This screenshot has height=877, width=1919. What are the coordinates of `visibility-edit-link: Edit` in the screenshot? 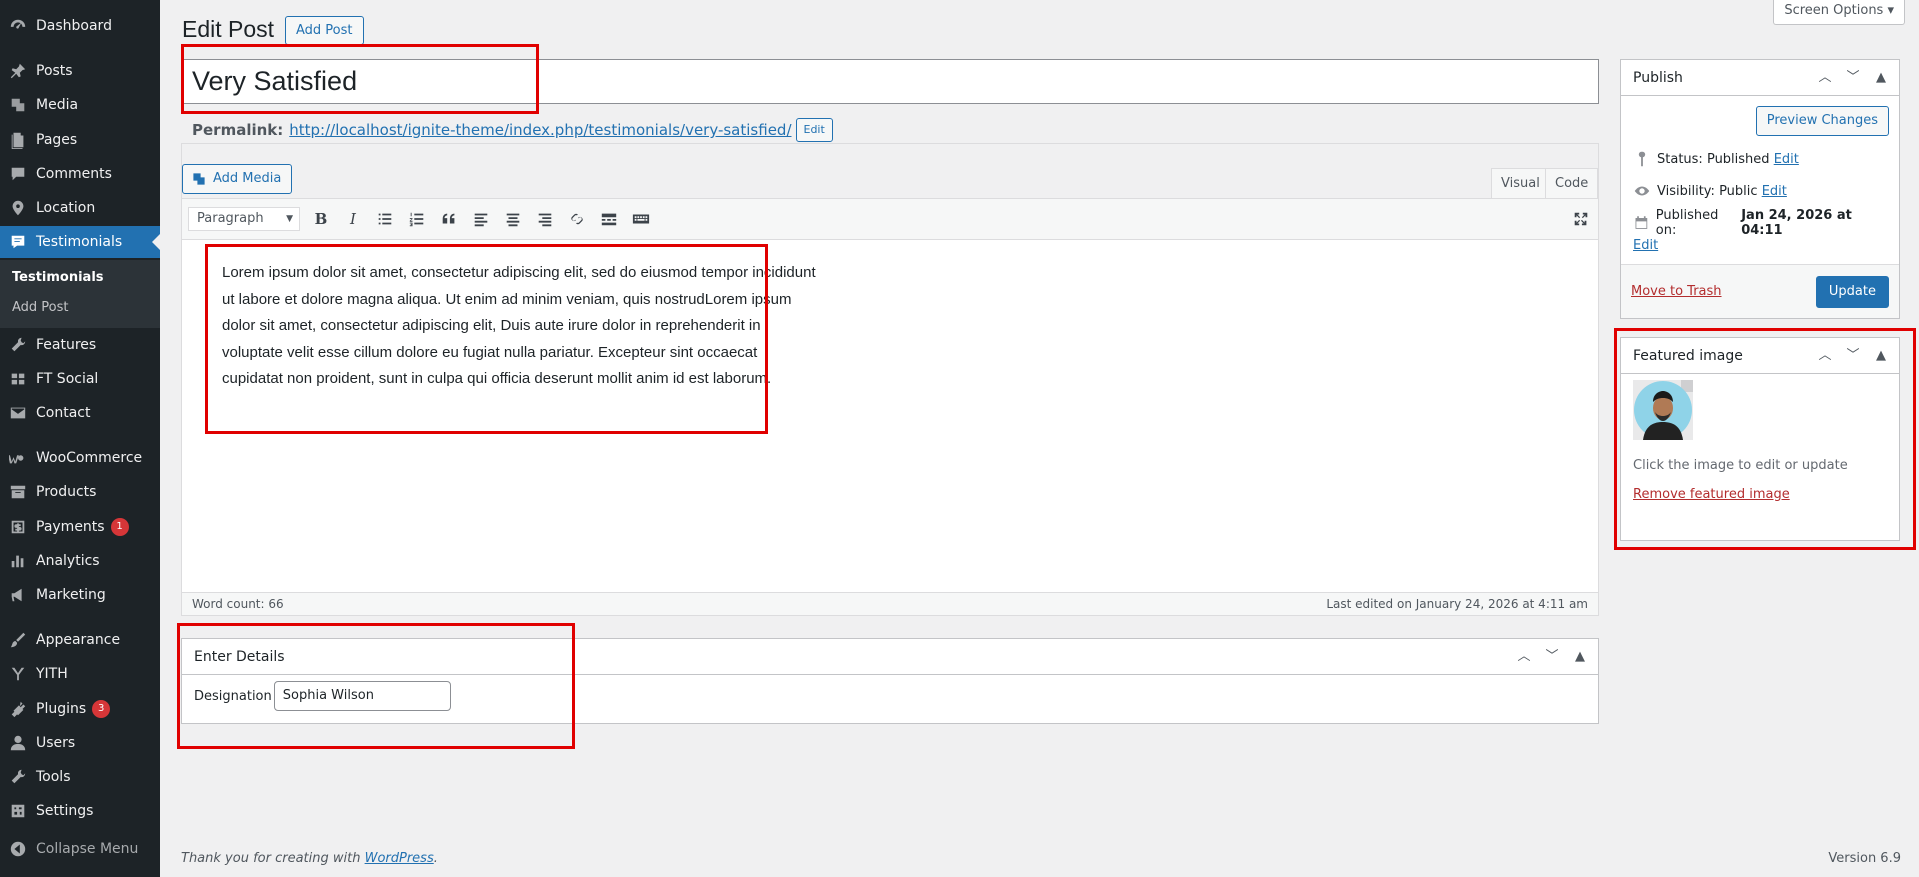 It's located at (1774, 191).